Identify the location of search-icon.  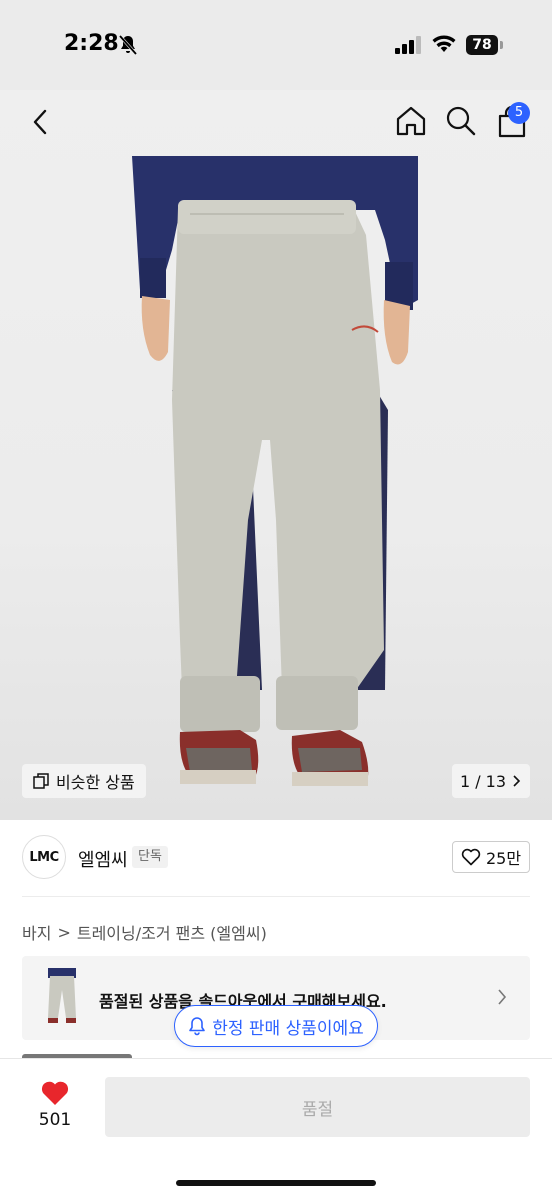
(461, 121).